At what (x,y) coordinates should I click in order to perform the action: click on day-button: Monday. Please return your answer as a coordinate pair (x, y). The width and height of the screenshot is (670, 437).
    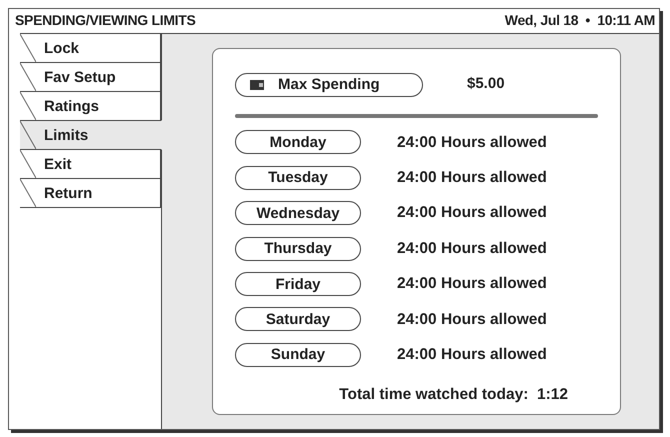
    Looking at the image, I should click on (298, 142).